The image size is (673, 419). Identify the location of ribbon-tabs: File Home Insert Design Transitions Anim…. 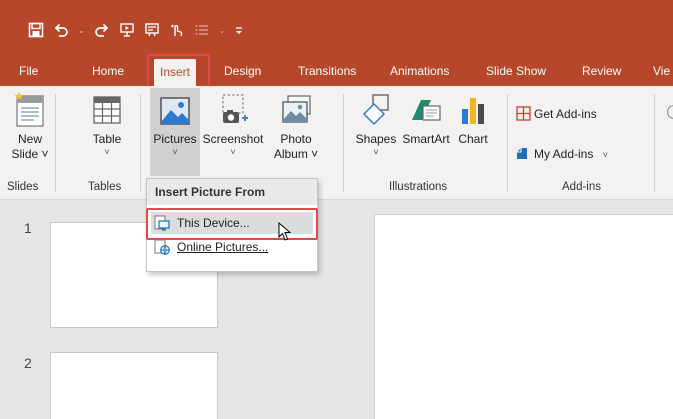
(336, 71).